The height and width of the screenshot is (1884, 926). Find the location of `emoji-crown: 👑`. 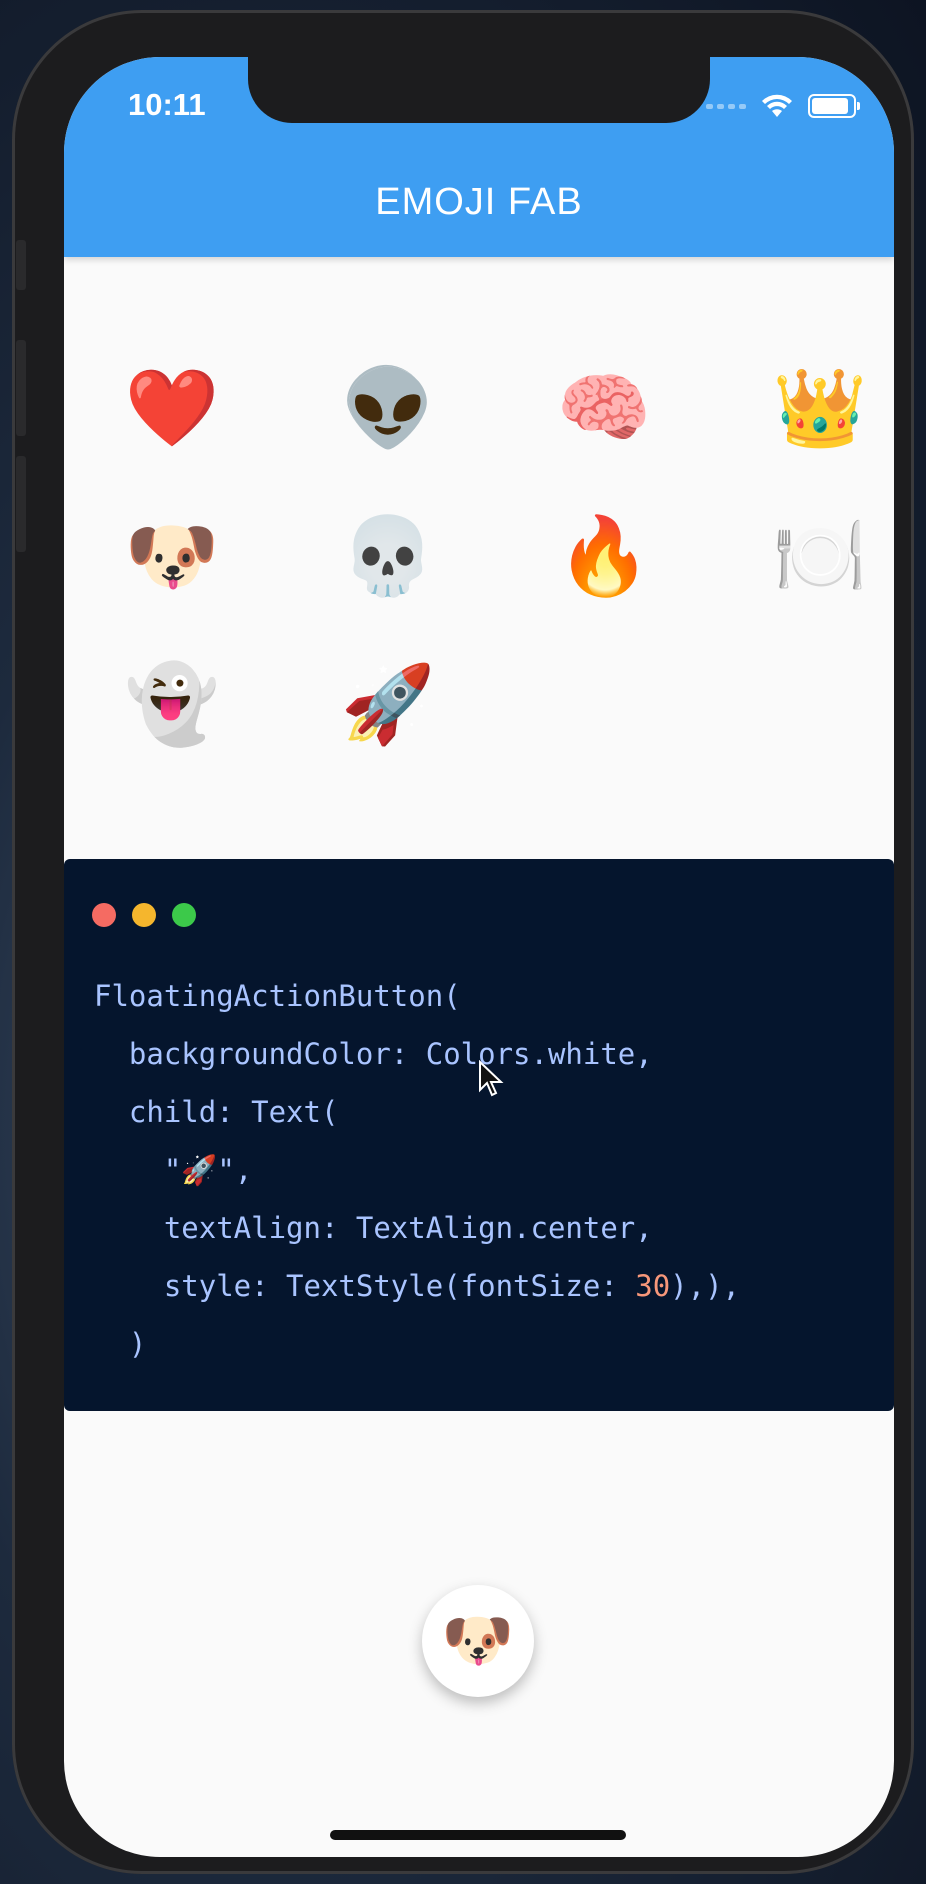

emoji-crown: 👑 is located at coordinates (803, 409).